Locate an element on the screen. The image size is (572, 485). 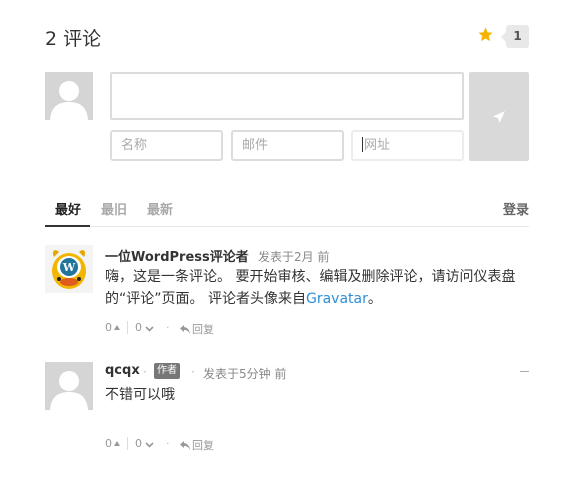
tab-oldest: 最旧 is located at coordinates (114, 208).